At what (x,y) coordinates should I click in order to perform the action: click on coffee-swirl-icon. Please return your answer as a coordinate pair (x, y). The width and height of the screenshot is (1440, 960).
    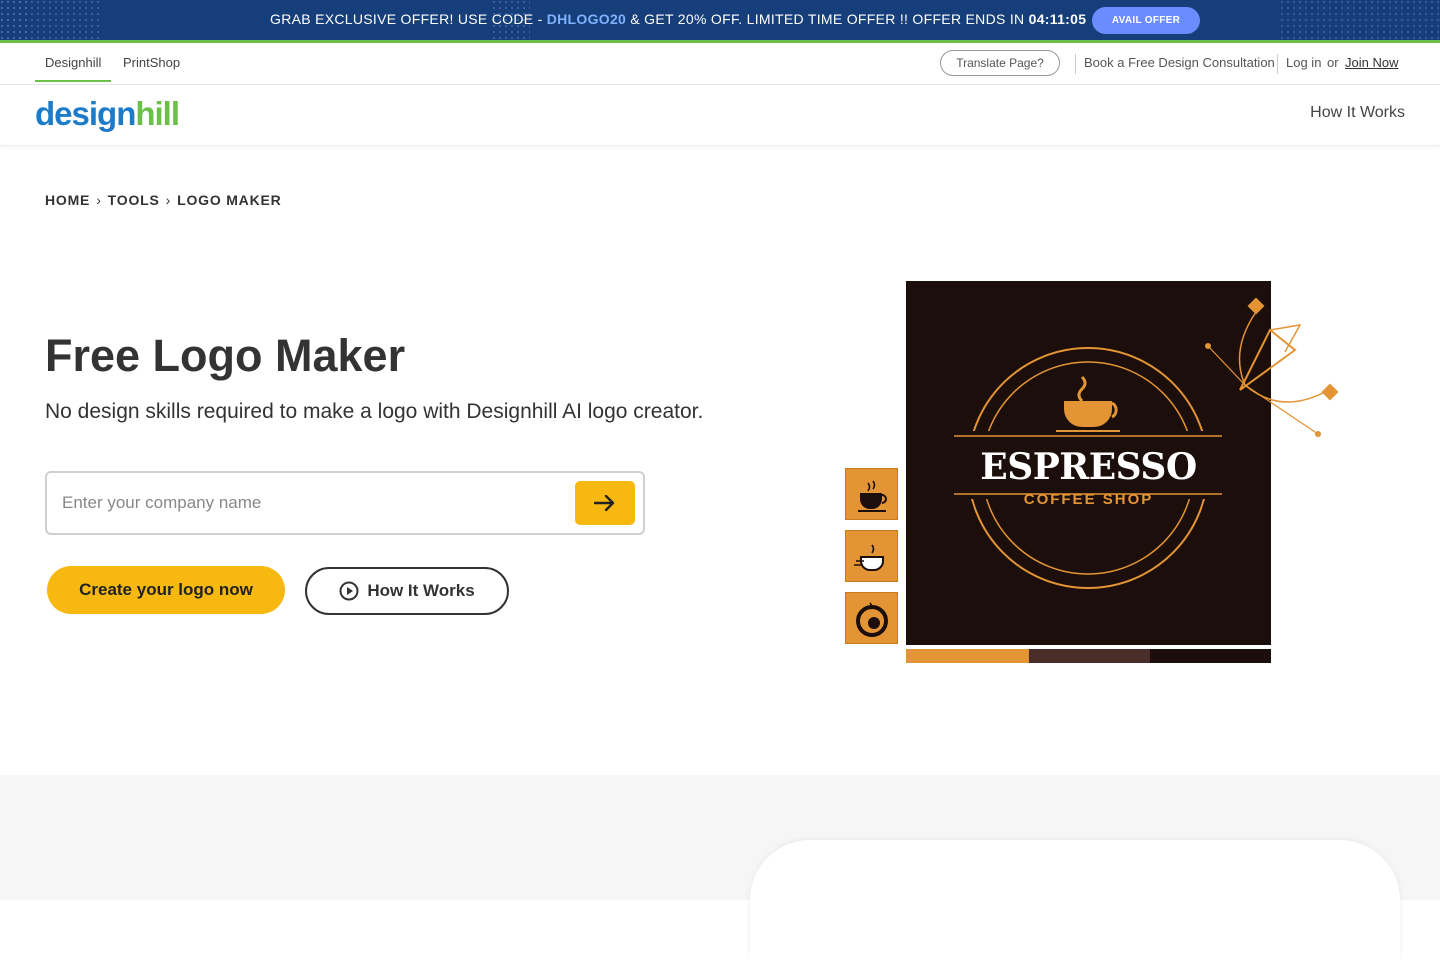
    Looking at the image, I should click on (872, 619).